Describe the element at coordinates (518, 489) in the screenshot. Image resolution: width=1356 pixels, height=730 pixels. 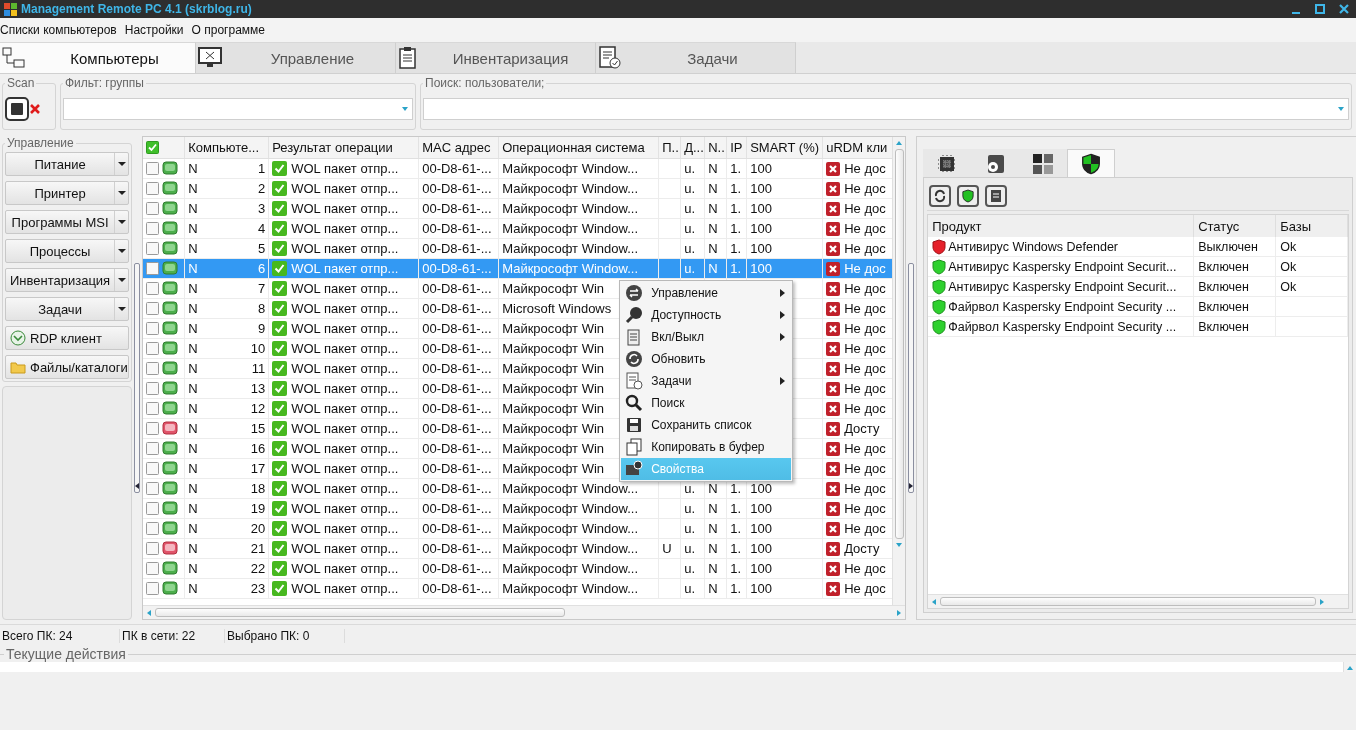
I see `table-row: N 18 WOL пакет отпр... 00-D8-61-... Майкрософт Window... u. N 1. 100 Не дос` at that location.